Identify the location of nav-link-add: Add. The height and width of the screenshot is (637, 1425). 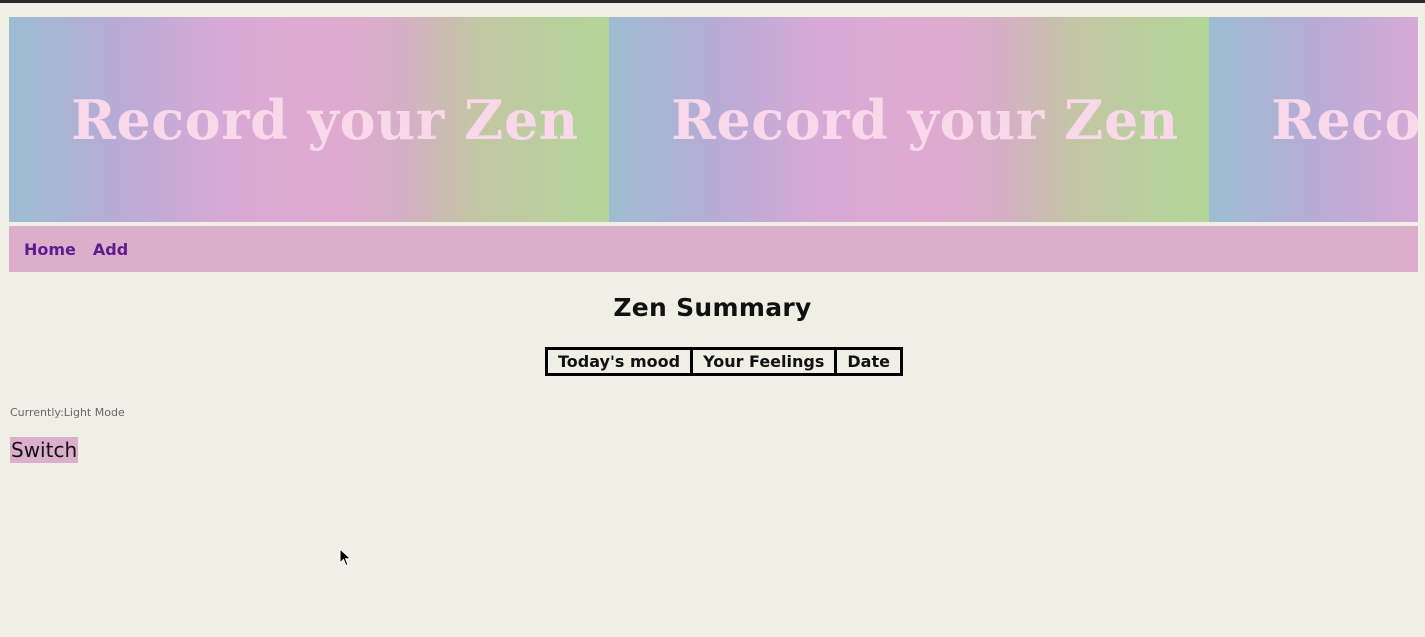
(110, 249).